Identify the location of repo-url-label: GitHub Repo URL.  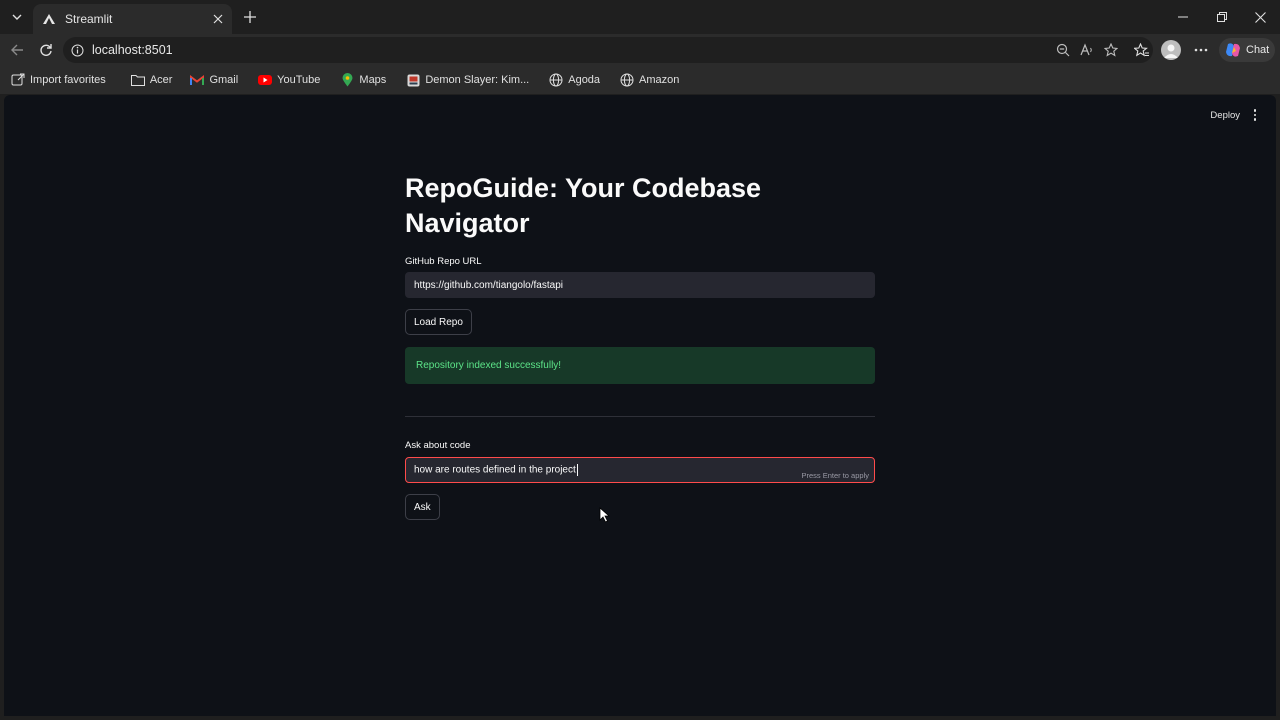
(443, 261).